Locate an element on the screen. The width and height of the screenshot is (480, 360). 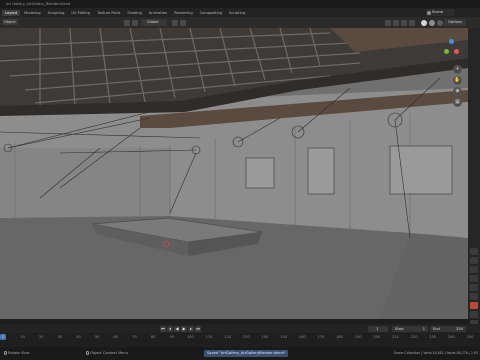
tab-texture-paint: Texture Paint is located at coordinates (108, 13).